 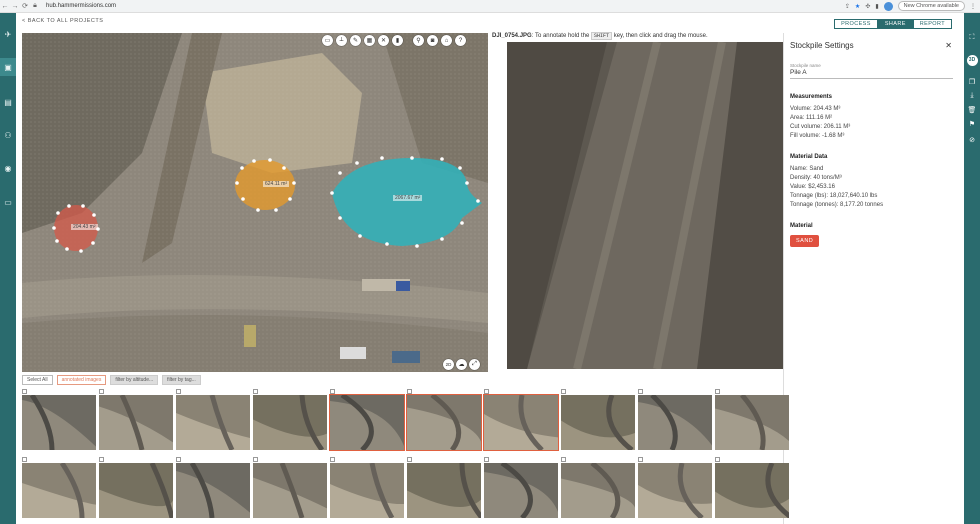 What do you see at coordinates (948, 45) in the screenshot?
I see `close-icon: ✕` at bounding box center [948, 45].